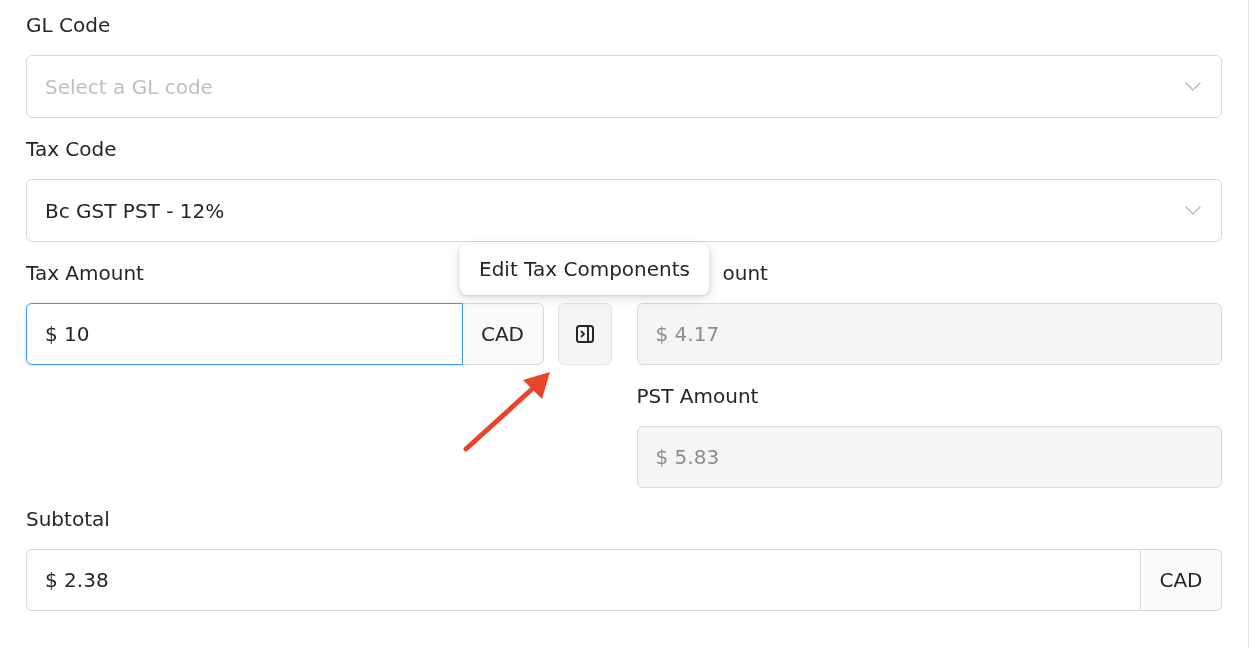 Image resolution: width=1252 pixels, height=648 pixels. I want to click on field-label: GL Code, so click(68, 25).